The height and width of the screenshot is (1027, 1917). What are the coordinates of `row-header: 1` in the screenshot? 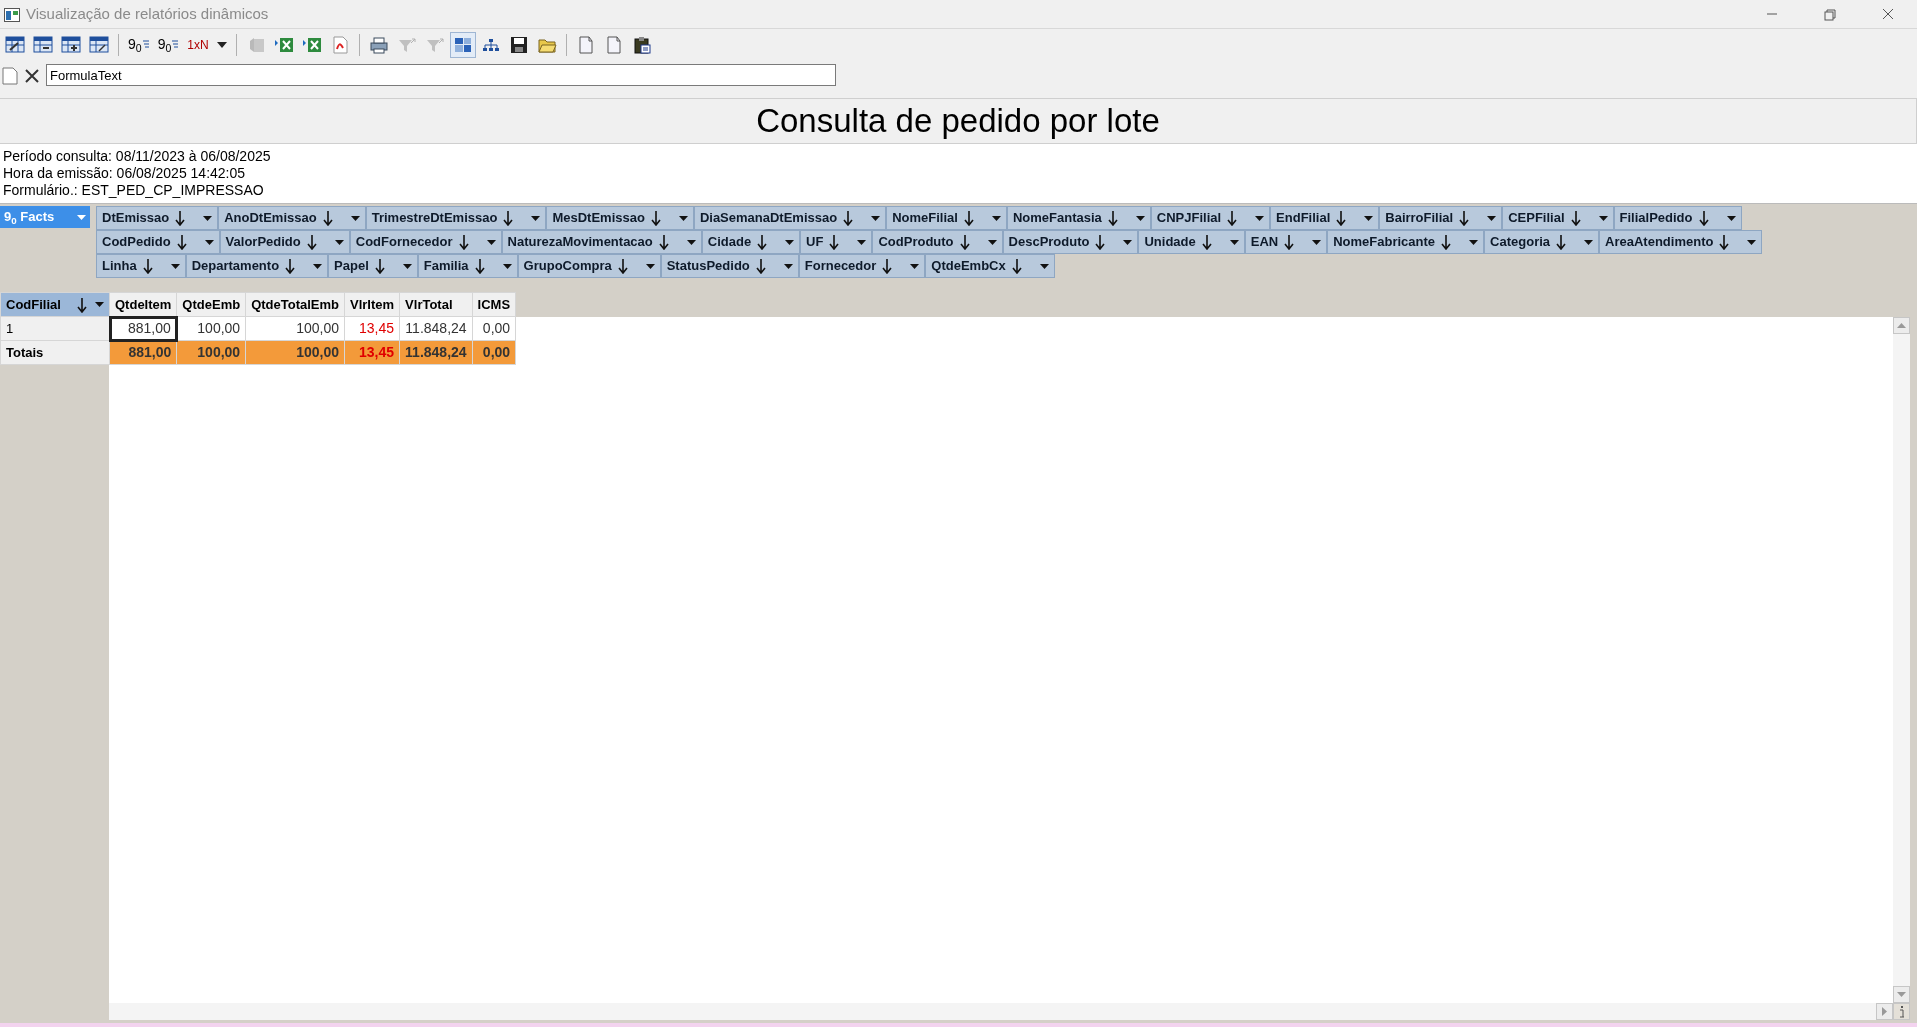 It's located at (55, 328).